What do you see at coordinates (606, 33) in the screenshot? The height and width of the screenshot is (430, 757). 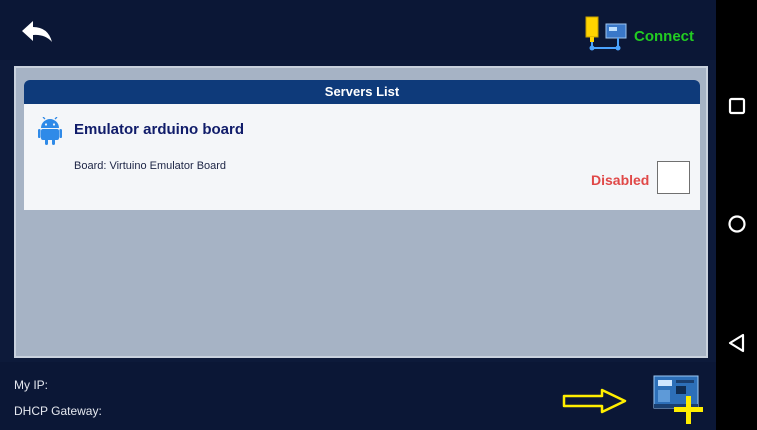 I see `connection-icon` at bounding box center [606, 33].